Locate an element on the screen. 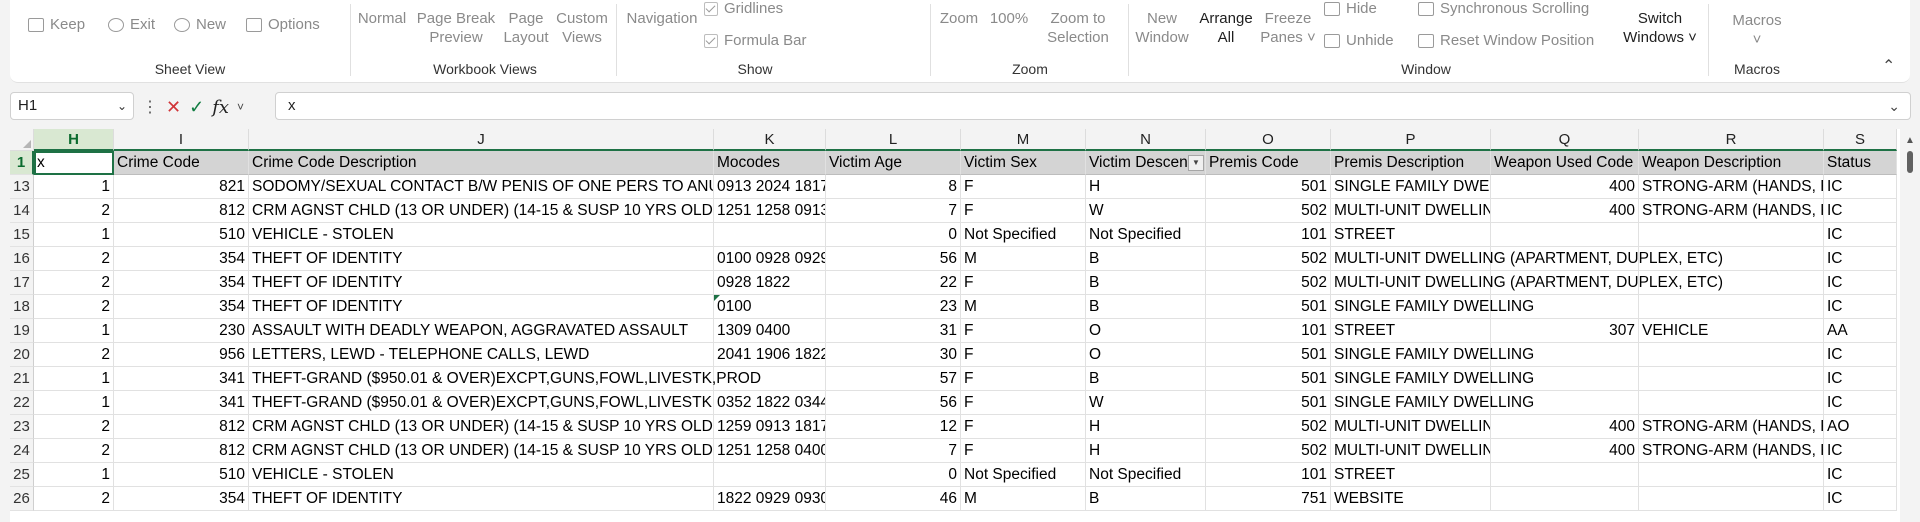  row-header-14: 14 is located at coordinates (22, 211).